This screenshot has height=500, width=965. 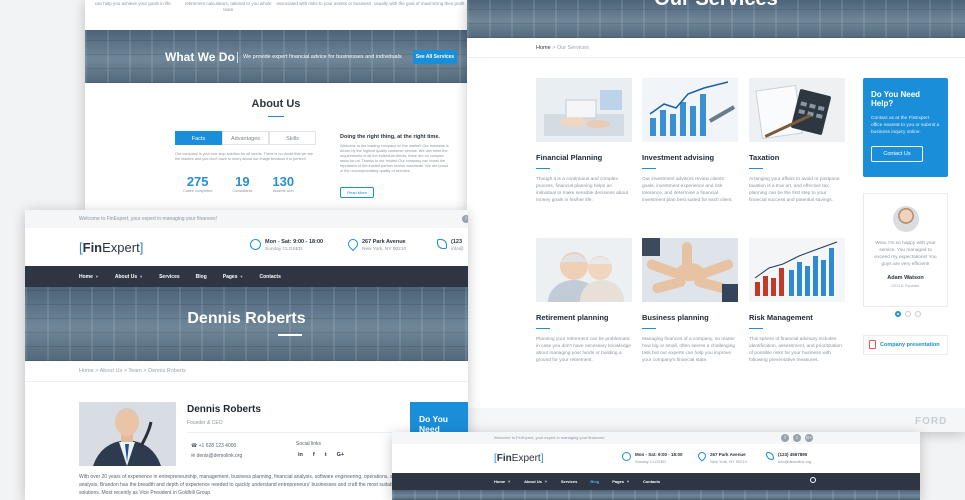 I want to click on stat-value: 275, so click(x=197, y=181).